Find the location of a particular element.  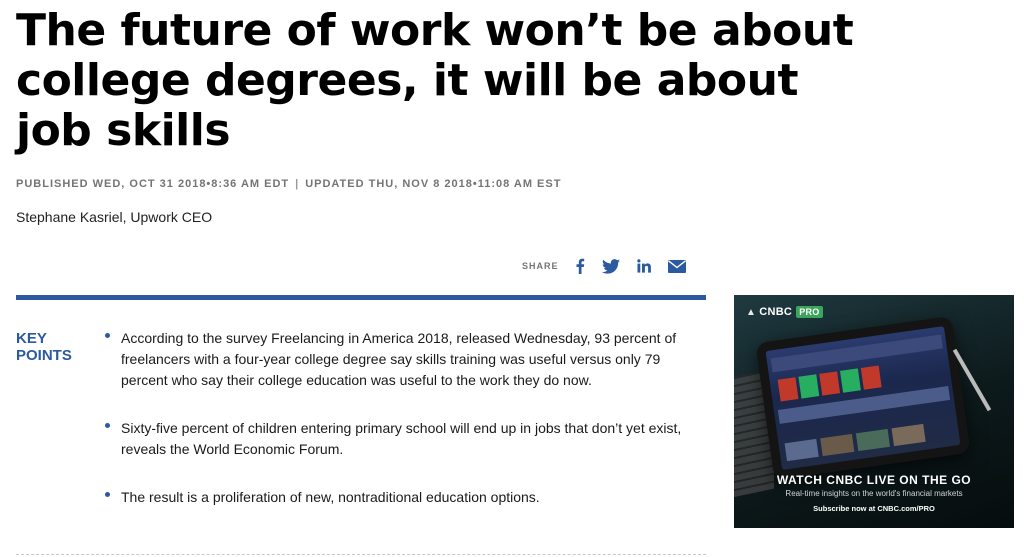

cnbc-logo-text: CNBC is located at coordinates (776, 312).